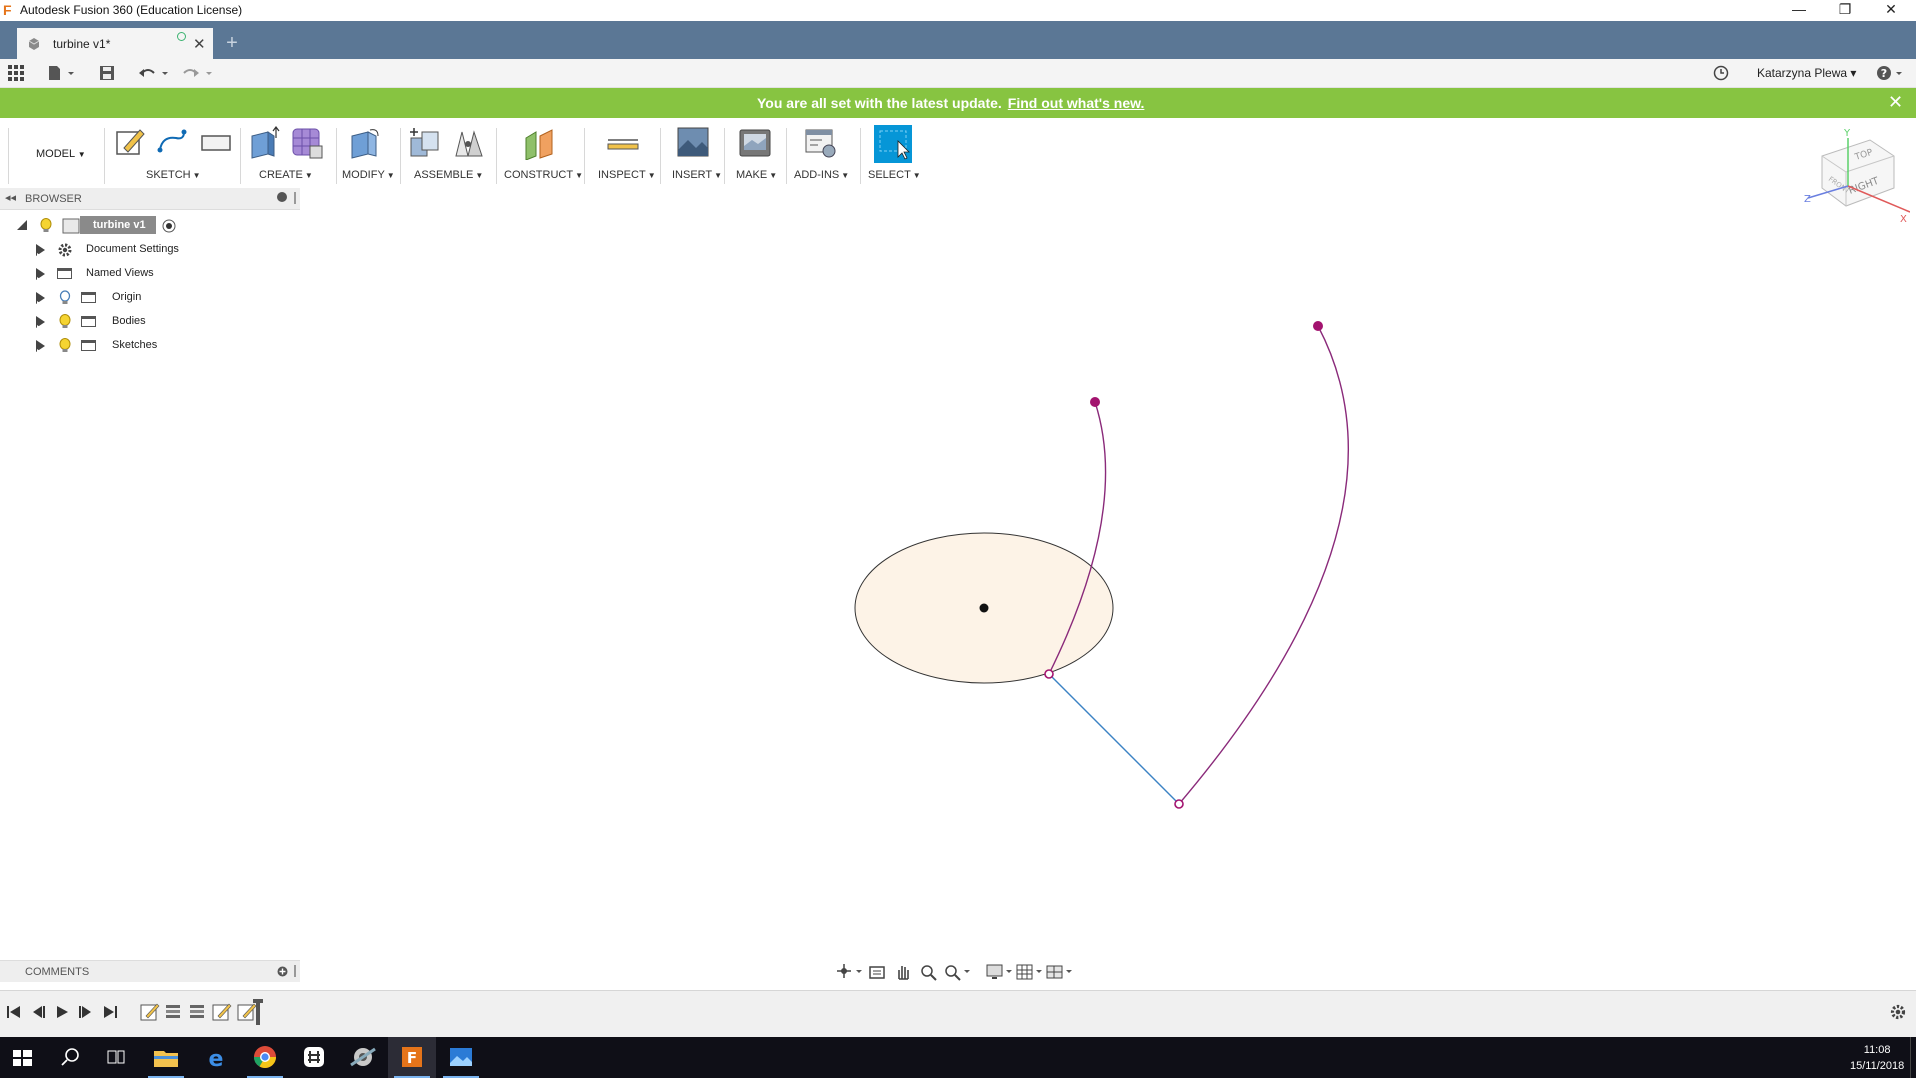  I want to click on extrude-icon, so click(264, 143).